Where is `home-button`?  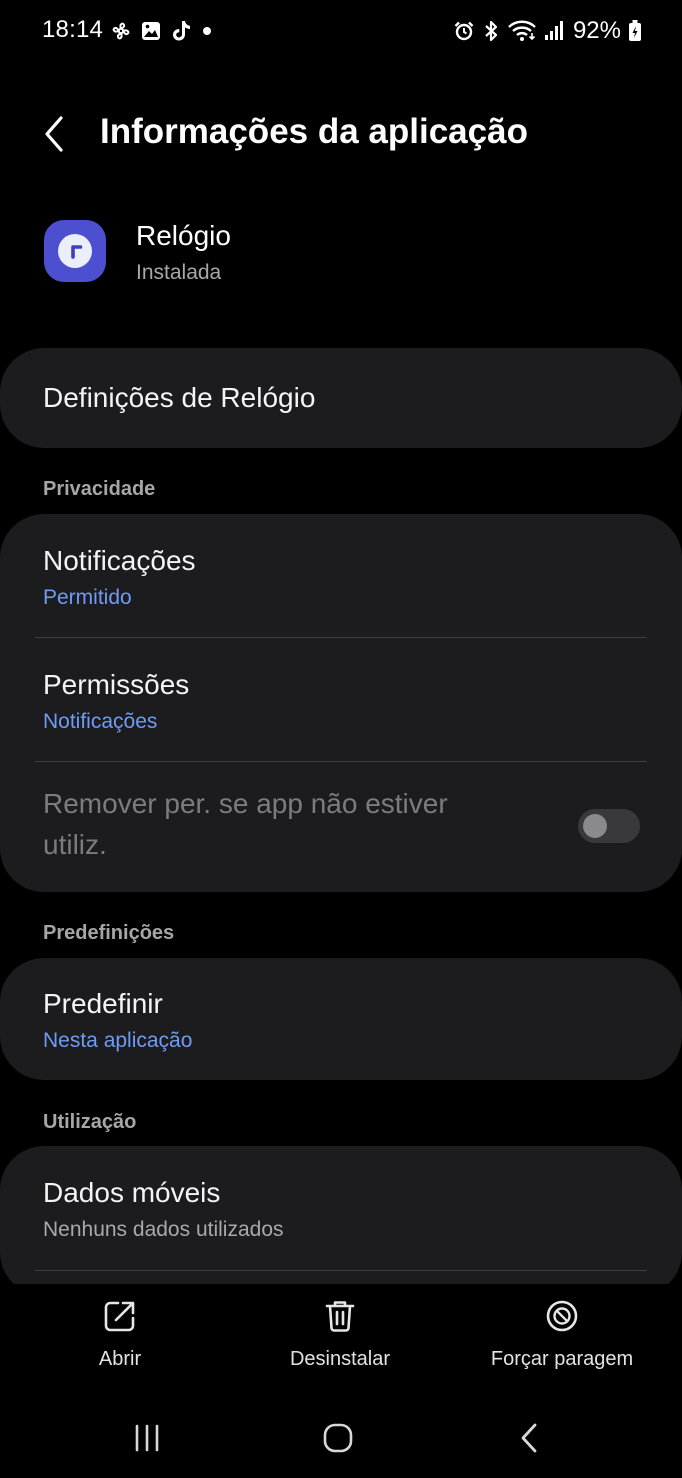 home-button is located at coordinates (338, 1438).